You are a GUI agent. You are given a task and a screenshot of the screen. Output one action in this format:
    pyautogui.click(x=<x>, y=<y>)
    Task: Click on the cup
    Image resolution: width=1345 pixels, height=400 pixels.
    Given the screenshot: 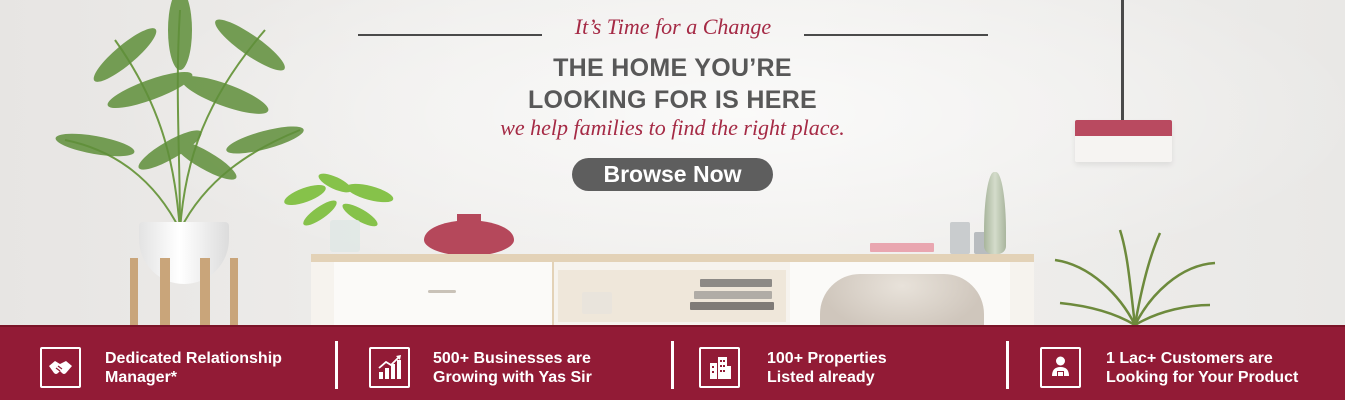 What is the action you would take?
    pyautogui.click(x=960, y=238)
    